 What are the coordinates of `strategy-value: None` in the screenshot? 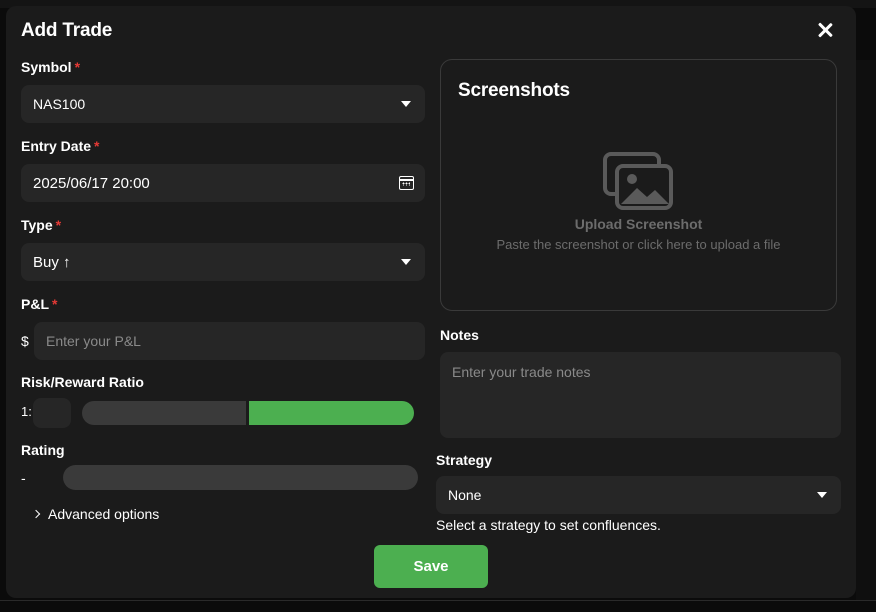 It's located at (465, 495).